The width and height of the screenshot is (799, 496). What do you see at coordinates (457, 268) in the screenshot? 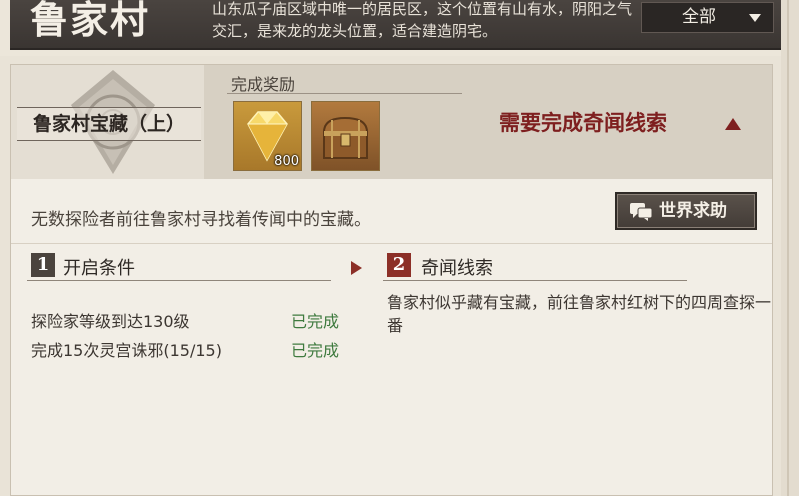
I see `section-title-clue: 奇闻线索` at bounding box center [457, 268].